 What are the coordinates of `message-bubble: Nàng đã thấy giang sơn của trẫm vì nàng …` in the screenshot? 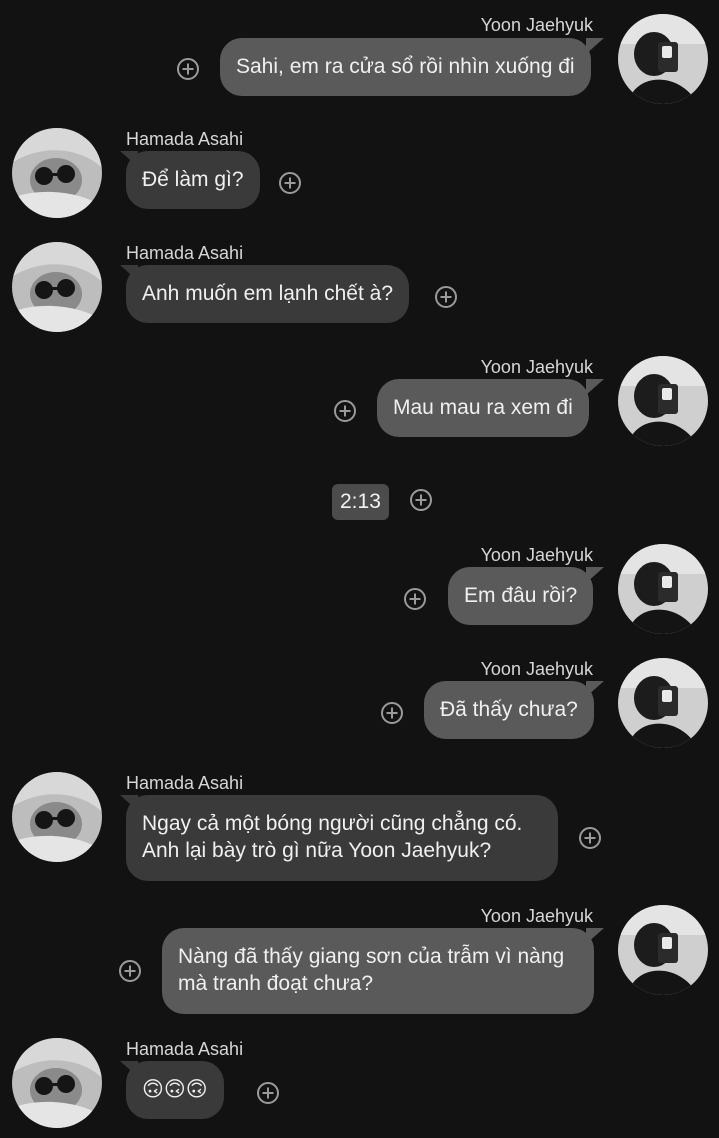 It's located at (378, 971).